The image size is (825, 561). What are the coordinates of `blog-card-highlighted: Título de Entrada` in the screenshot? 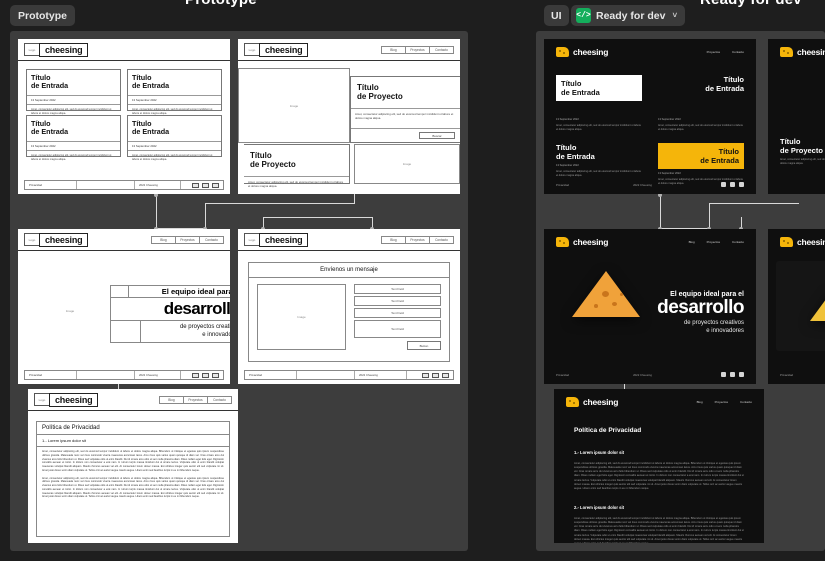 It's located at (701, 156).